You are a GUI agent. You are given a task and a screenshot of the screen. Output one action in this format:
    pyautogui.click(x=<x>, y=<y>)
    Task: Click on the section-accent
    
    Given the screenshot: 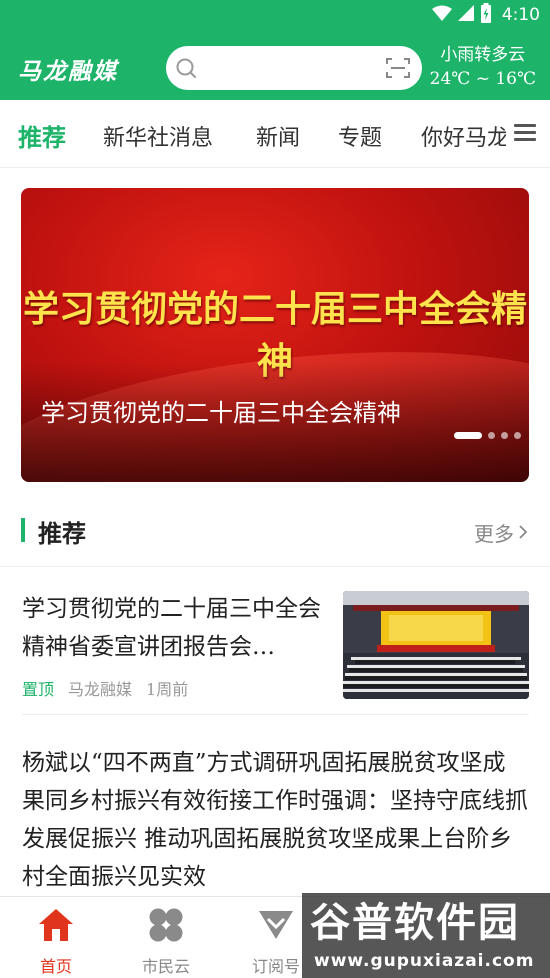 What is the action you would take?
    pyautogui.click(x=23, y=530)
    